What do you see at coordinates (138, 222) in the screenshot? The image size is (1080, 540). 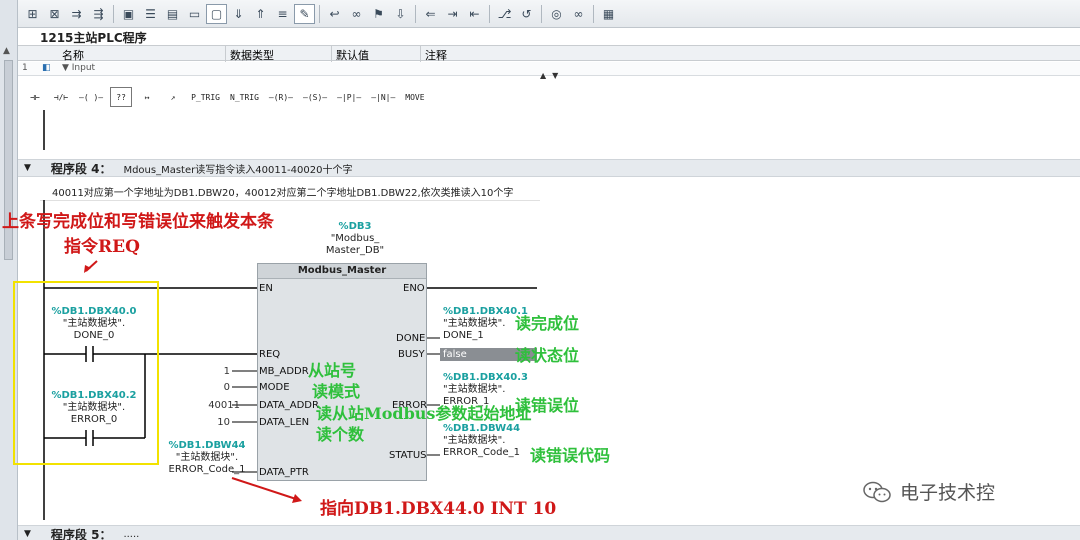 I see `annotation-trigger: 上条写完成位和写错误位来触发本条` at bounding box center [138, 222].